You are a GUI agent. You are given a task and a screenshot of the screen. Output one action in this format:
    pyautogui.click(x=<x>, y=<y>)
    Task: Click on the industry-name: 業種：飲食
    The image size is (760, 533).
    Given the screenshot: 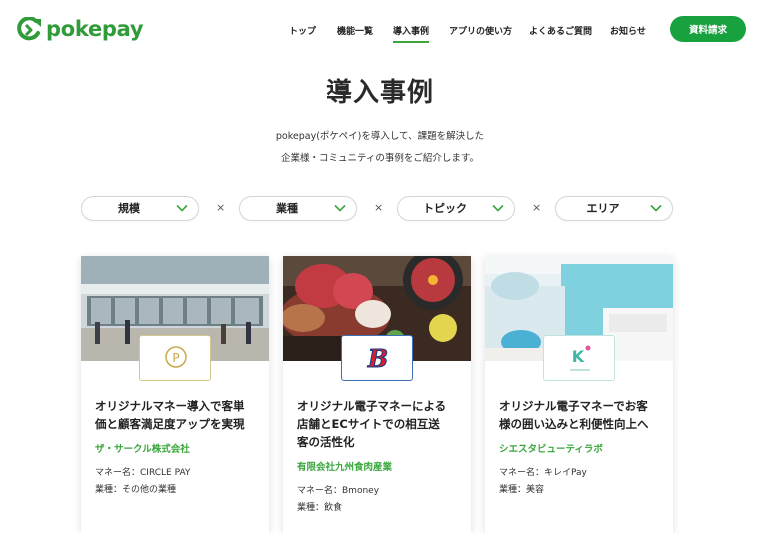 What is the action you would take?
    pyautogui.click(x=320, y=508)
    